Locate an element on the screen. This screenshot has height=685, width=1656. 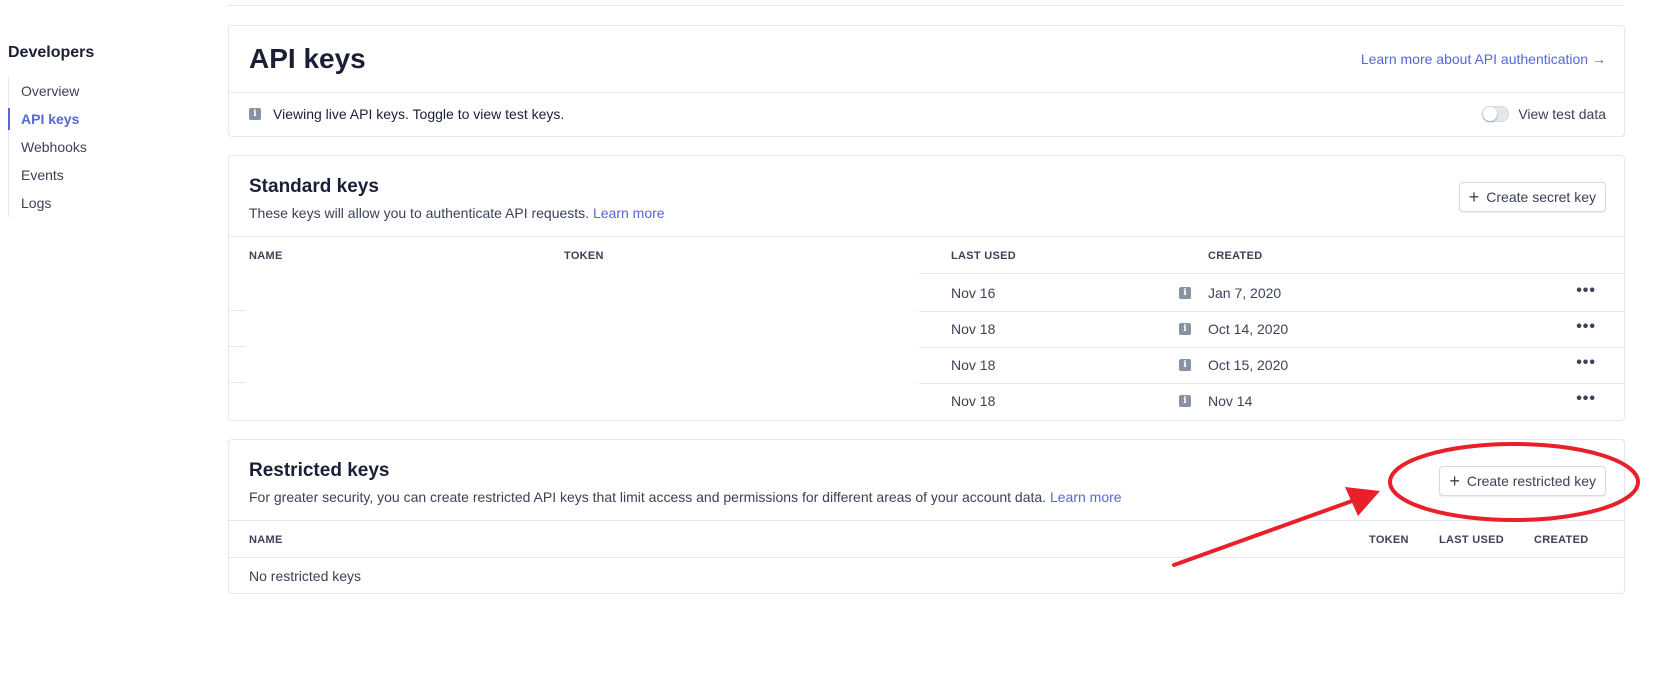
standard-keys-table-header: NAME TOKEN LAST USED CREATED is located at coordinates (926, 255).